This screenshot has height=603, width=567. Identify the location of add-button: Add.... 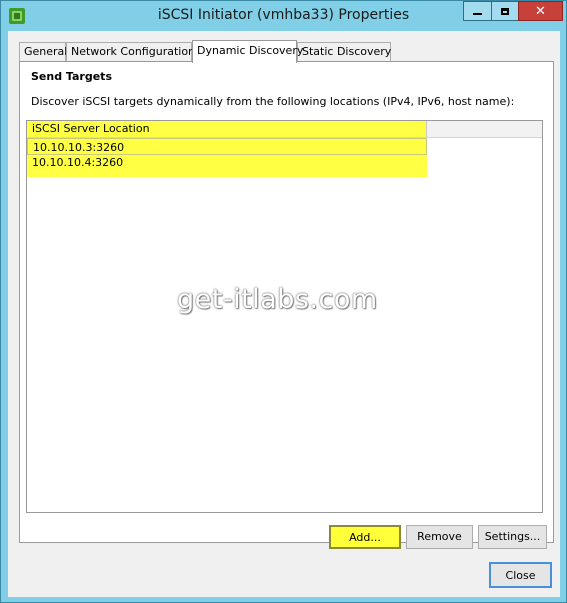
(365, 537).